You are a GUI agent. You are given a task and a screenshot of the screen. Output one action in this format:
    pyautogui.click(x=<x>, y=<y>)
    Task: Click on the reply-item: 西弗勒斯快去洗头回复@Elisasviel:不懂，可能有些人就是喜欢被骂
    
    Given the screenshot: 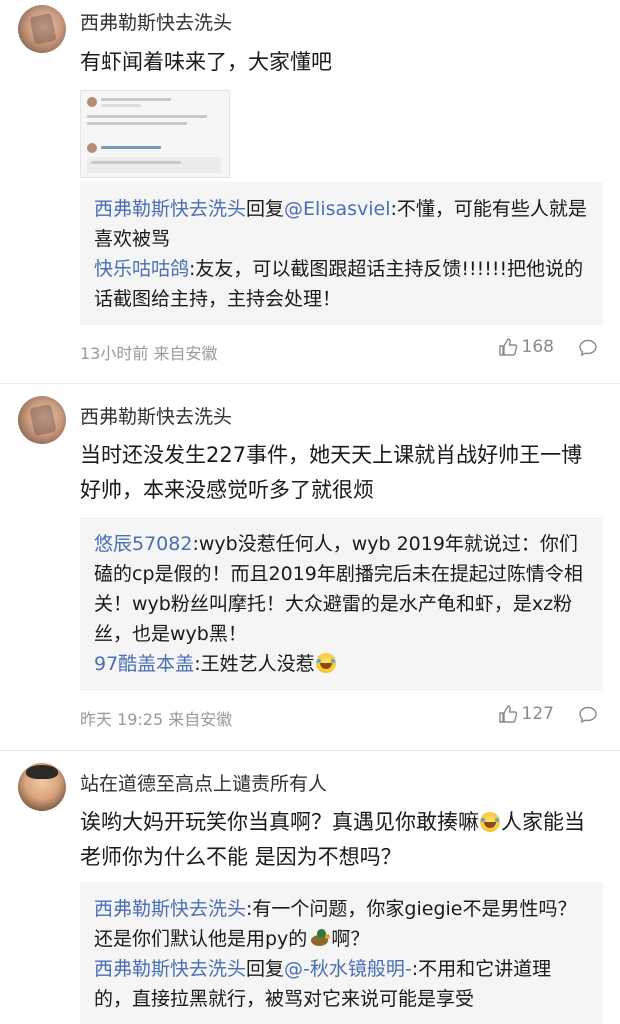 What is the action you would take?
    pyautogui.click(x=341, y=224)
    